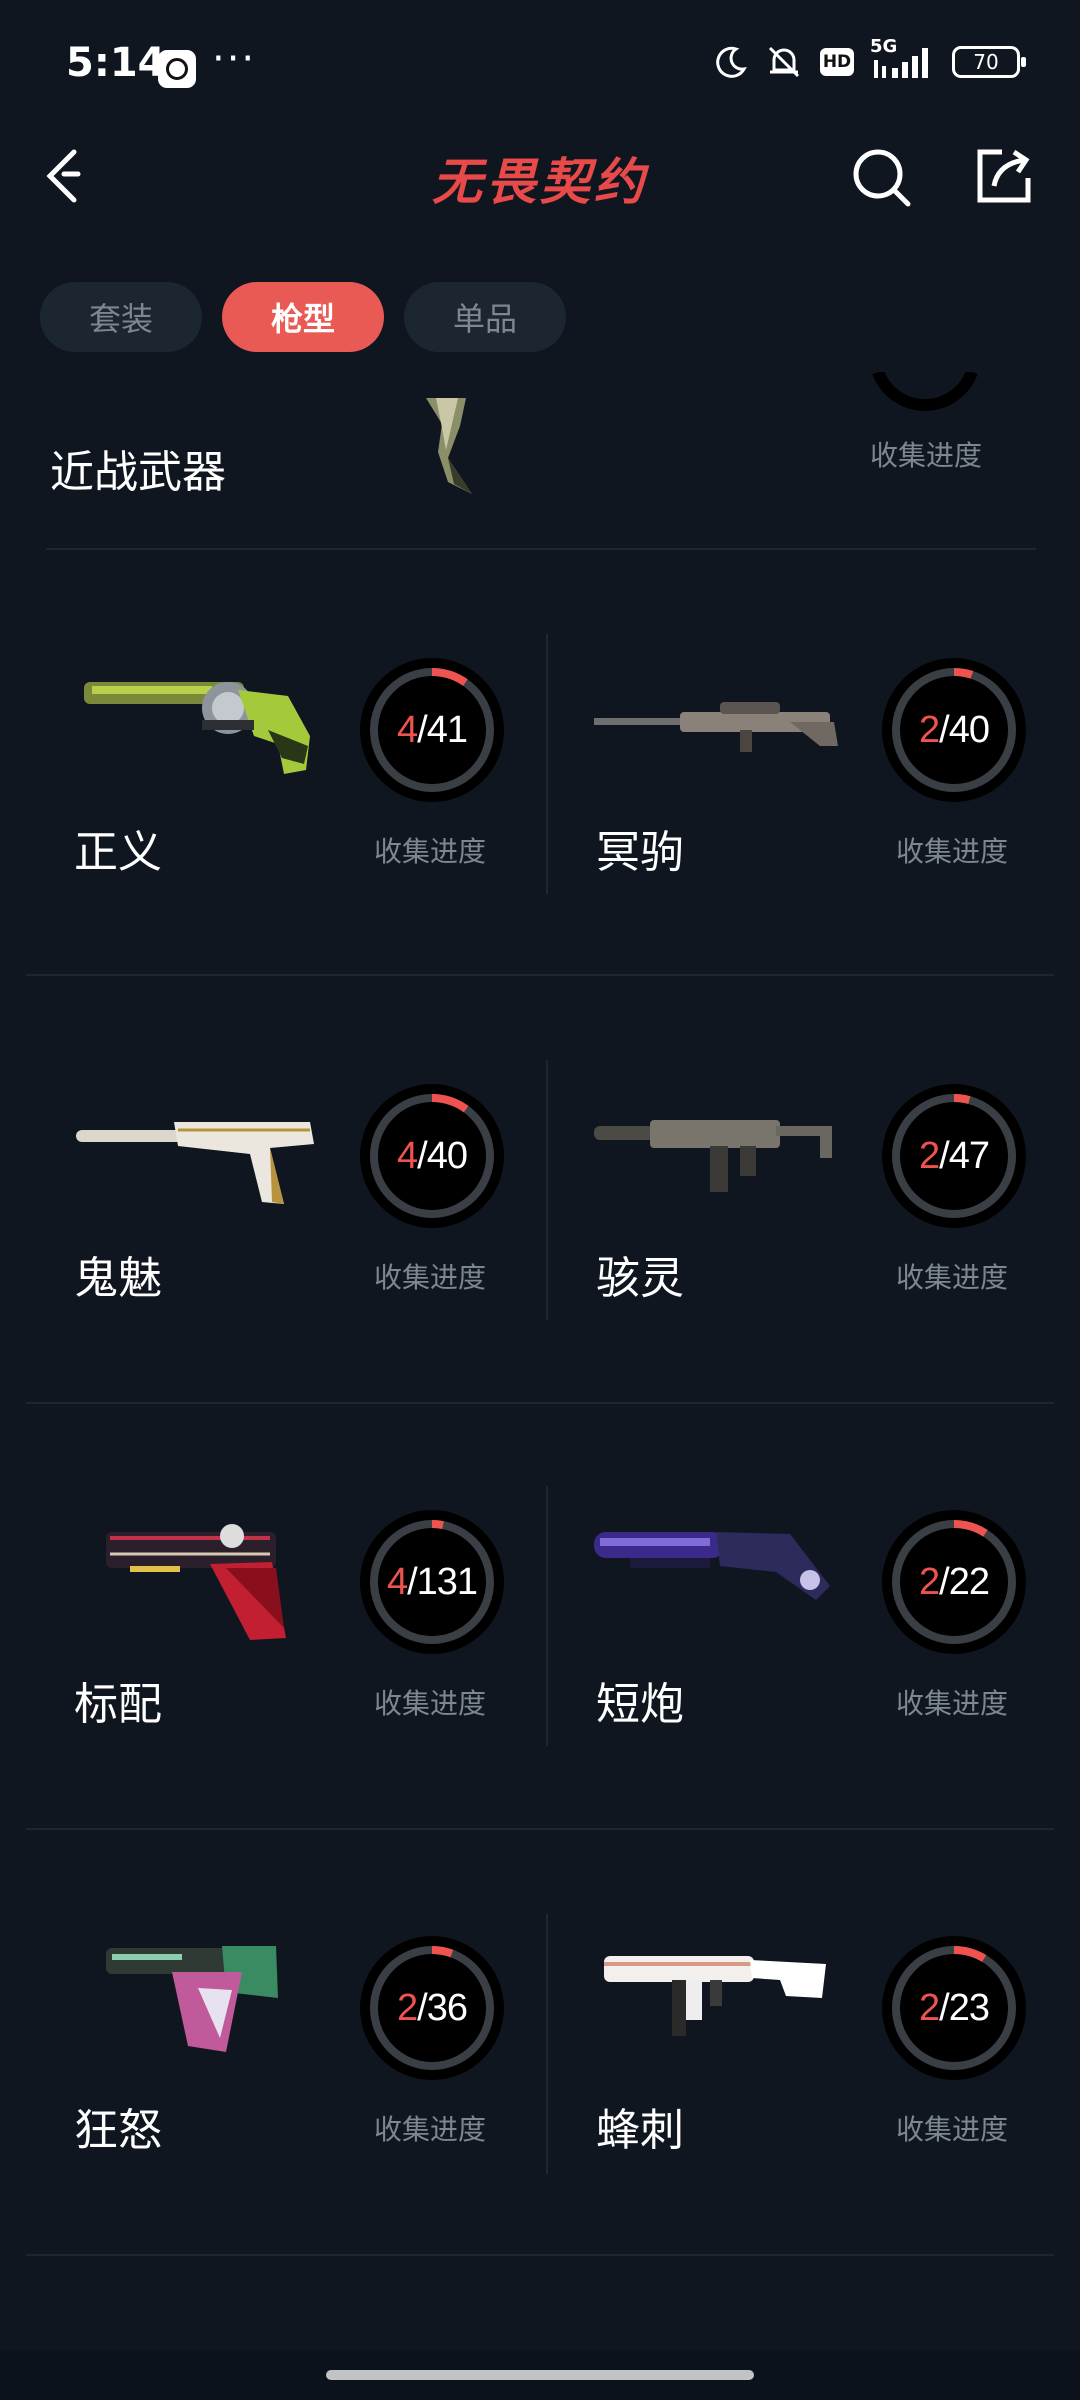 This screenshot has height=2400, width=1080. I want to click on collection-progress-ring: 2/36, so click(432, 2008).